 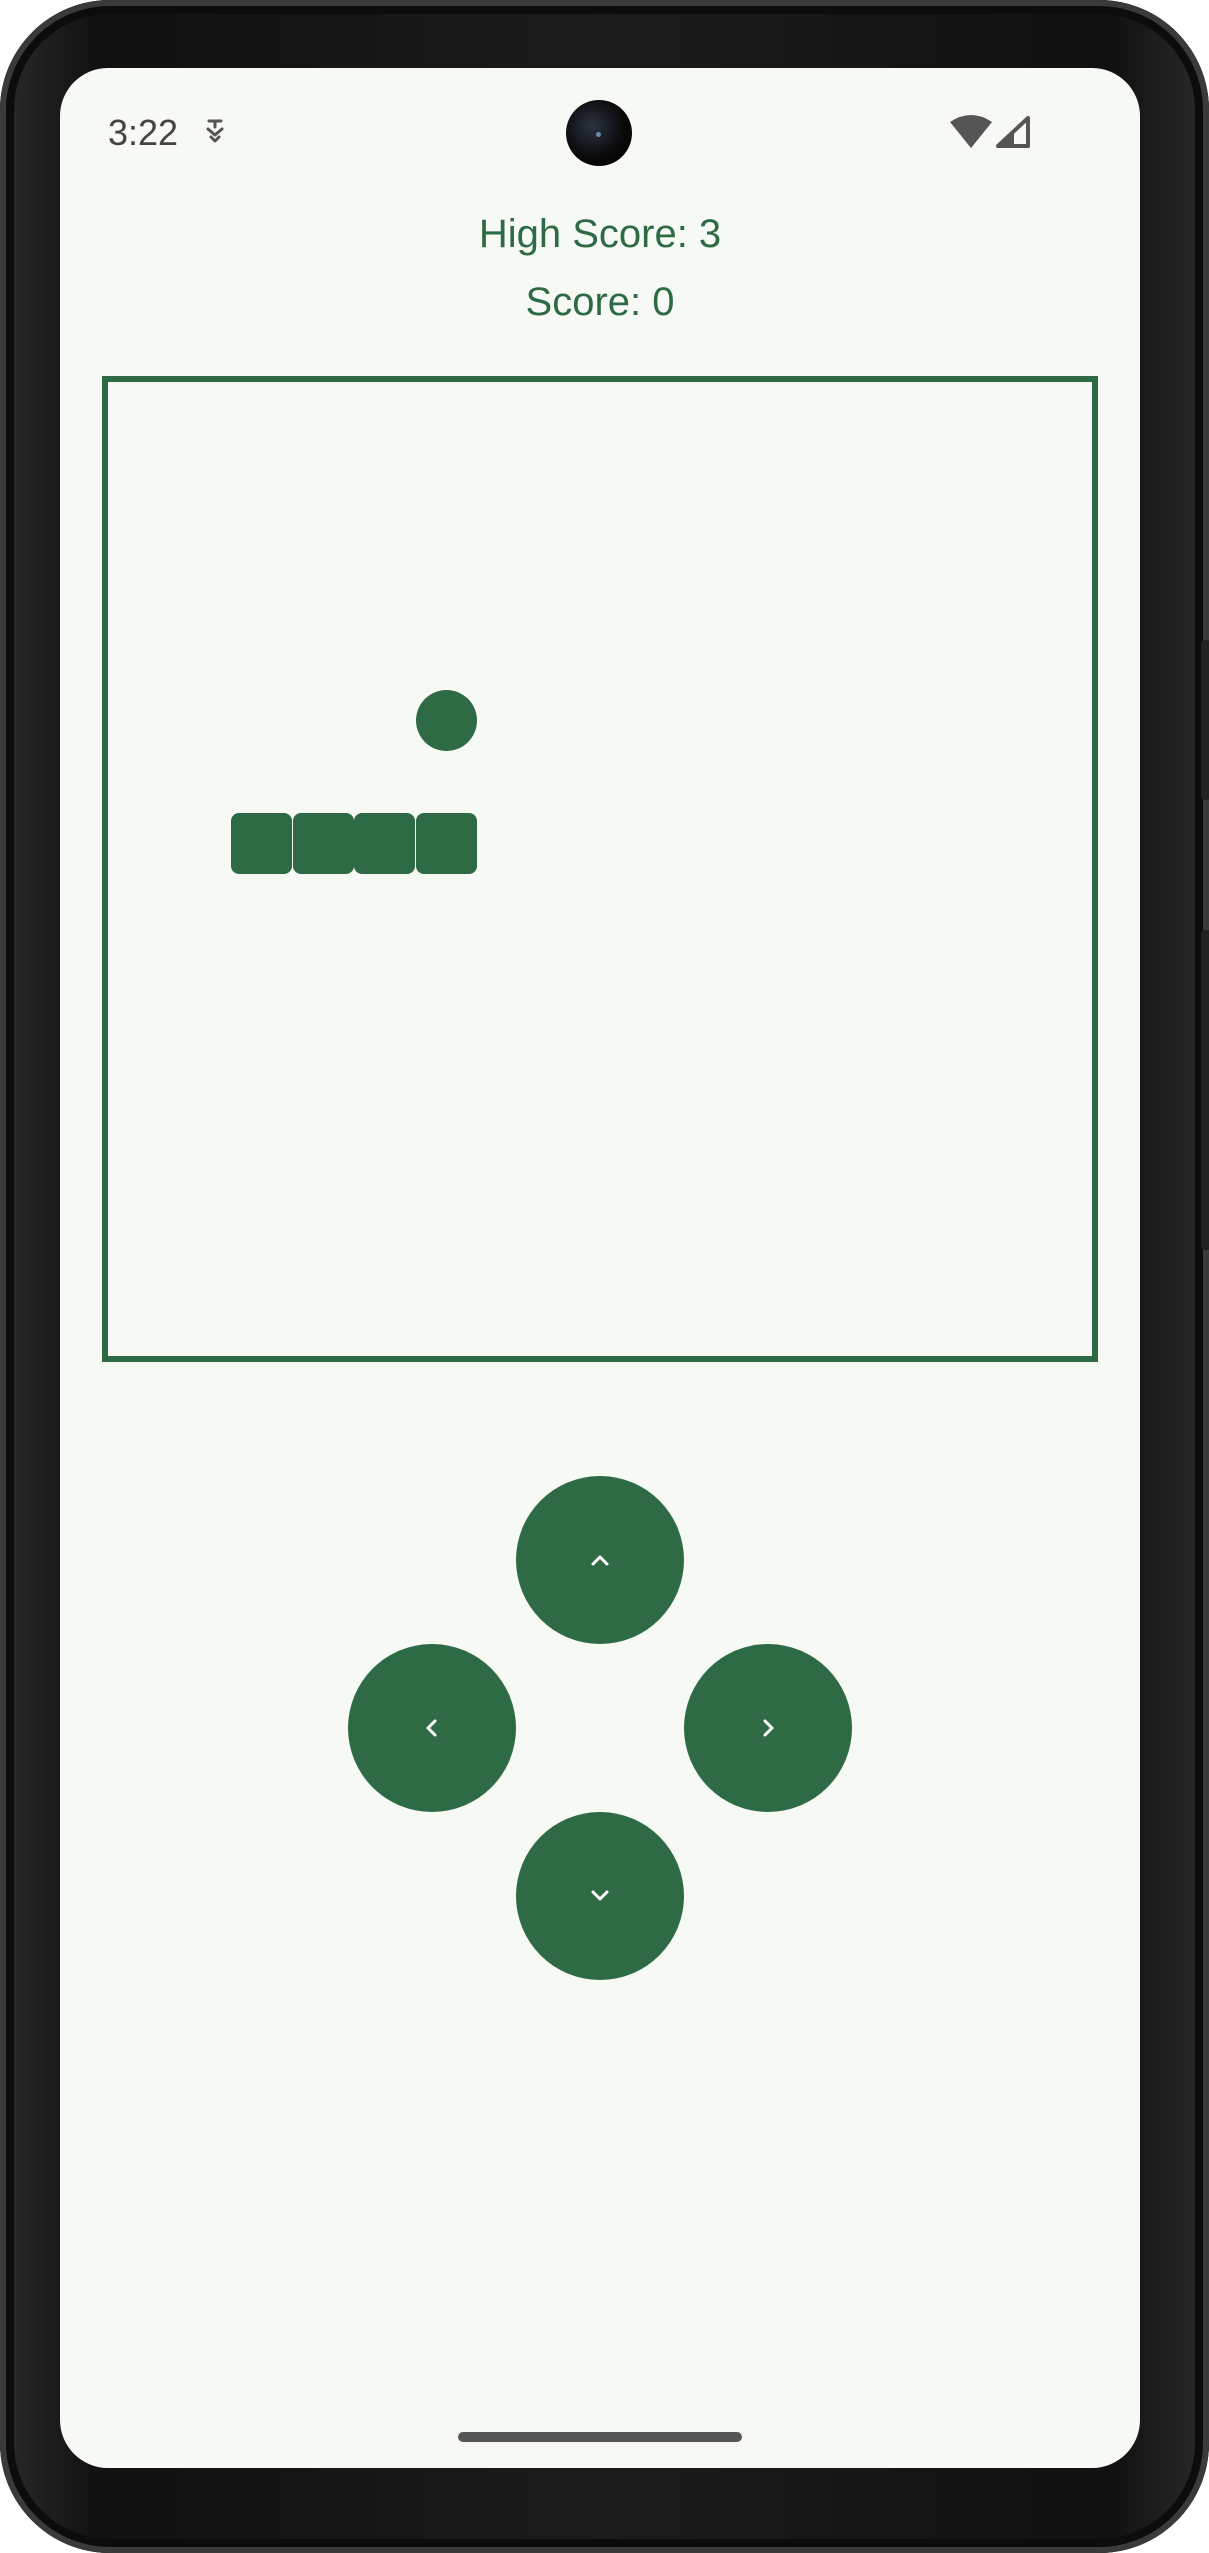 What do you see at coordinates (600, 234) in the screenshot?
I see `high-score-label: High Score: 3` at bounding box center [600, 234].